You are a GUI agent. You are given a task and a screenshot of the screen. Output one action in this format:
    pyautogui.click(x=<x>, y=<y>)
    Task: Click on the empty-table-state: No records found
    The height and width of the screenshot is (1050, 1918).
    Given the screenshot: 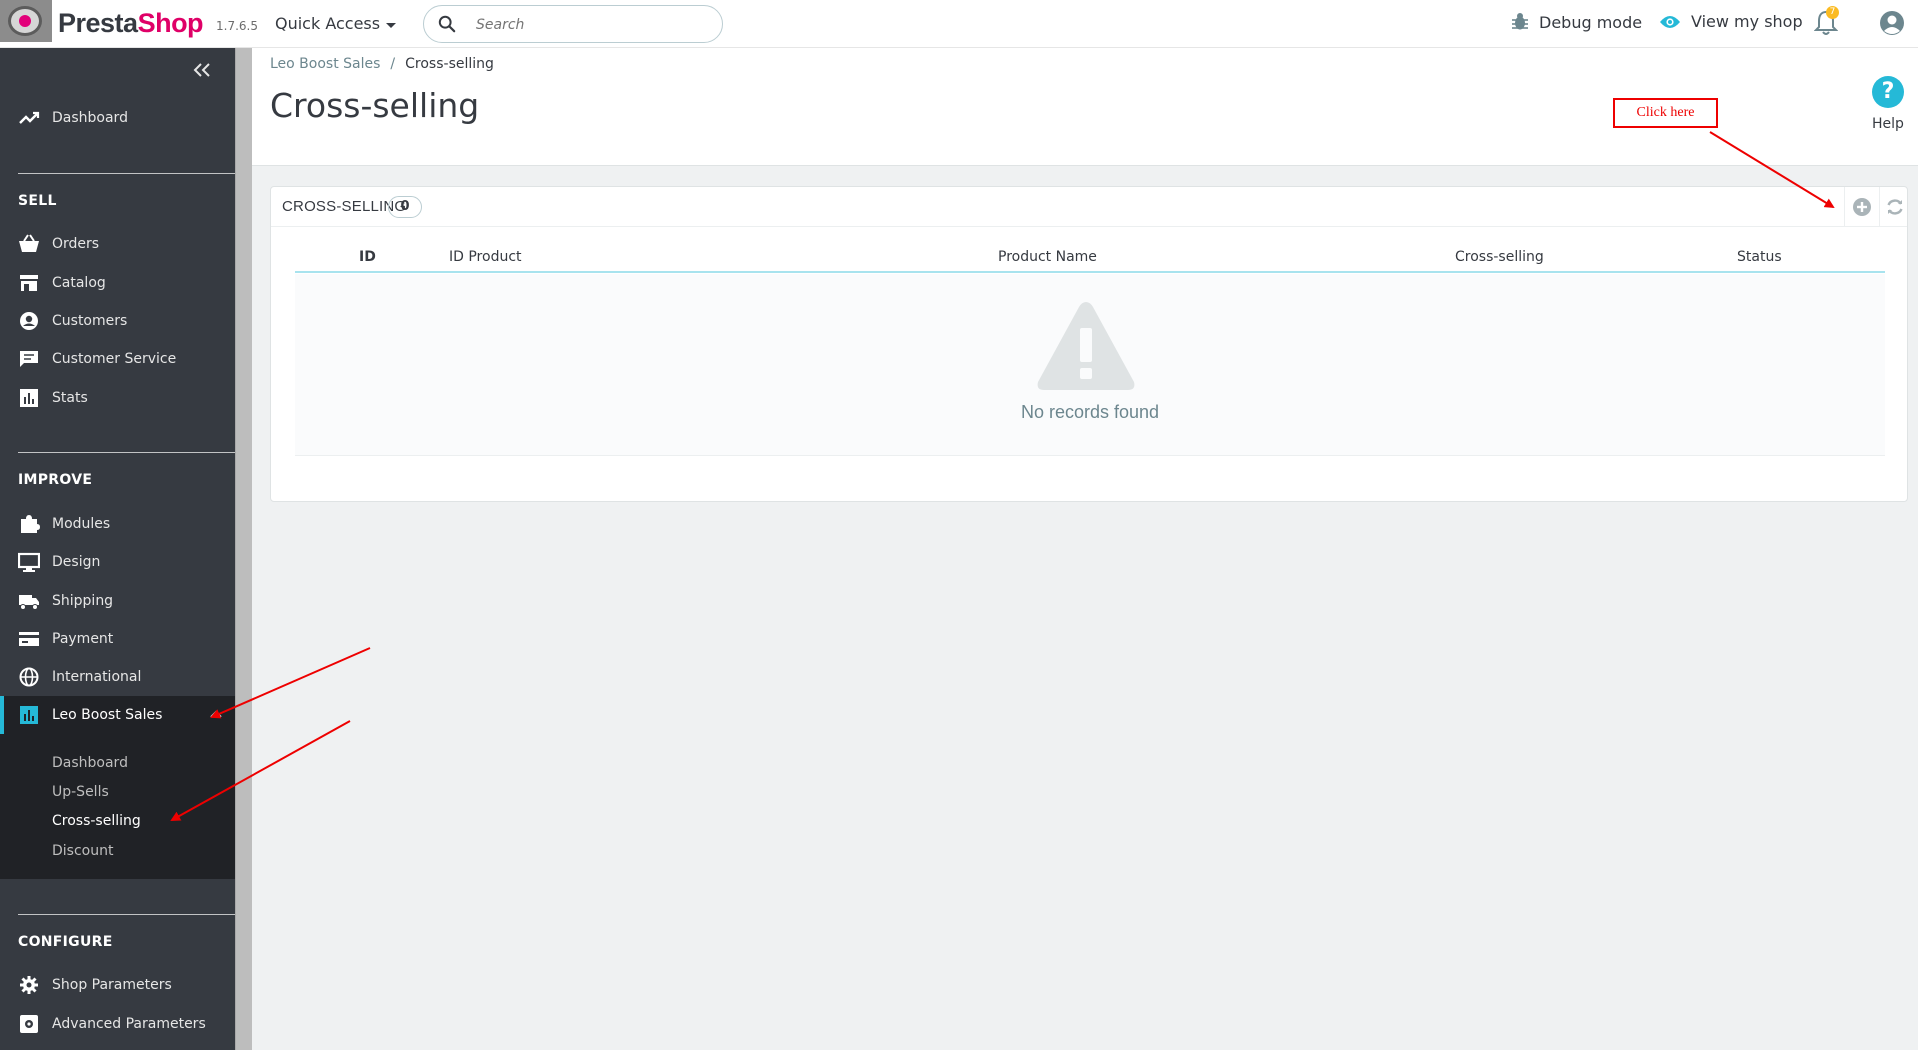 What is the action you would take?
    pyautogui.click(x=1090, y=365)
    